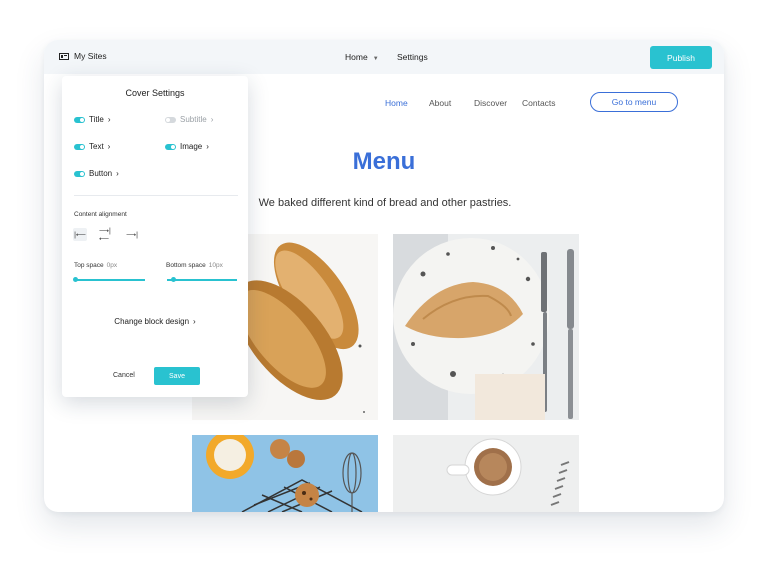 The image size is (776, 568). I want to click on bottom-space-value: 10px, so click(215, 265).